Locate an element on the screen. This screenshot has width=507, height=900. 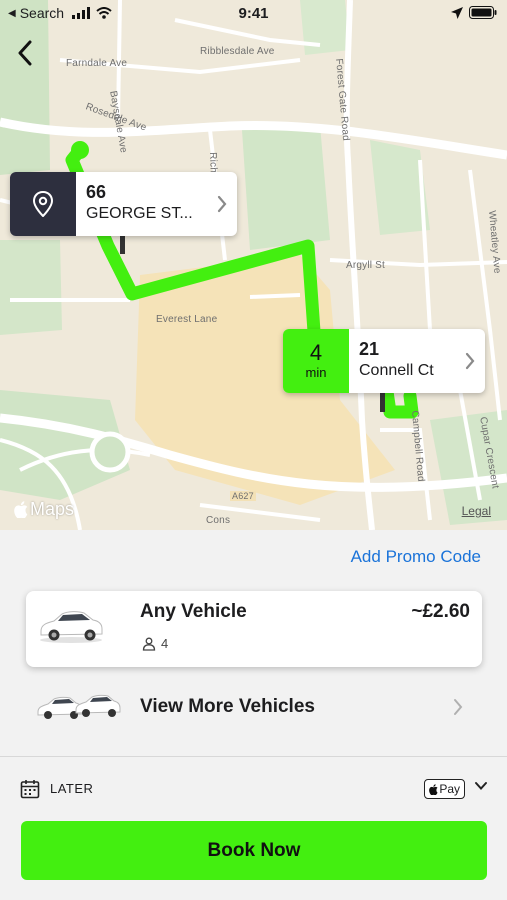
pickup-icon-box is located at coordinates (43, 204).